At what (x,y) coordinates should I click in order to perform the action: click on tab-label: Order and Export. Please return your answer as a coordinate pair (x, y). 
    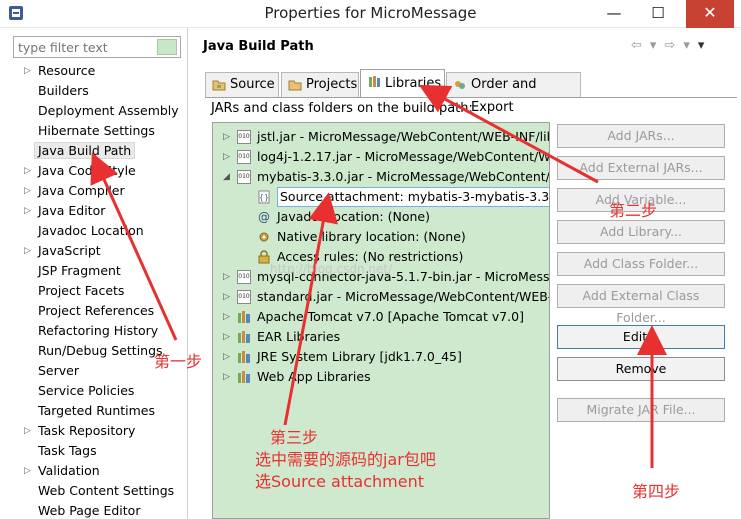
    Looking at the image, I should click on (504, 96).